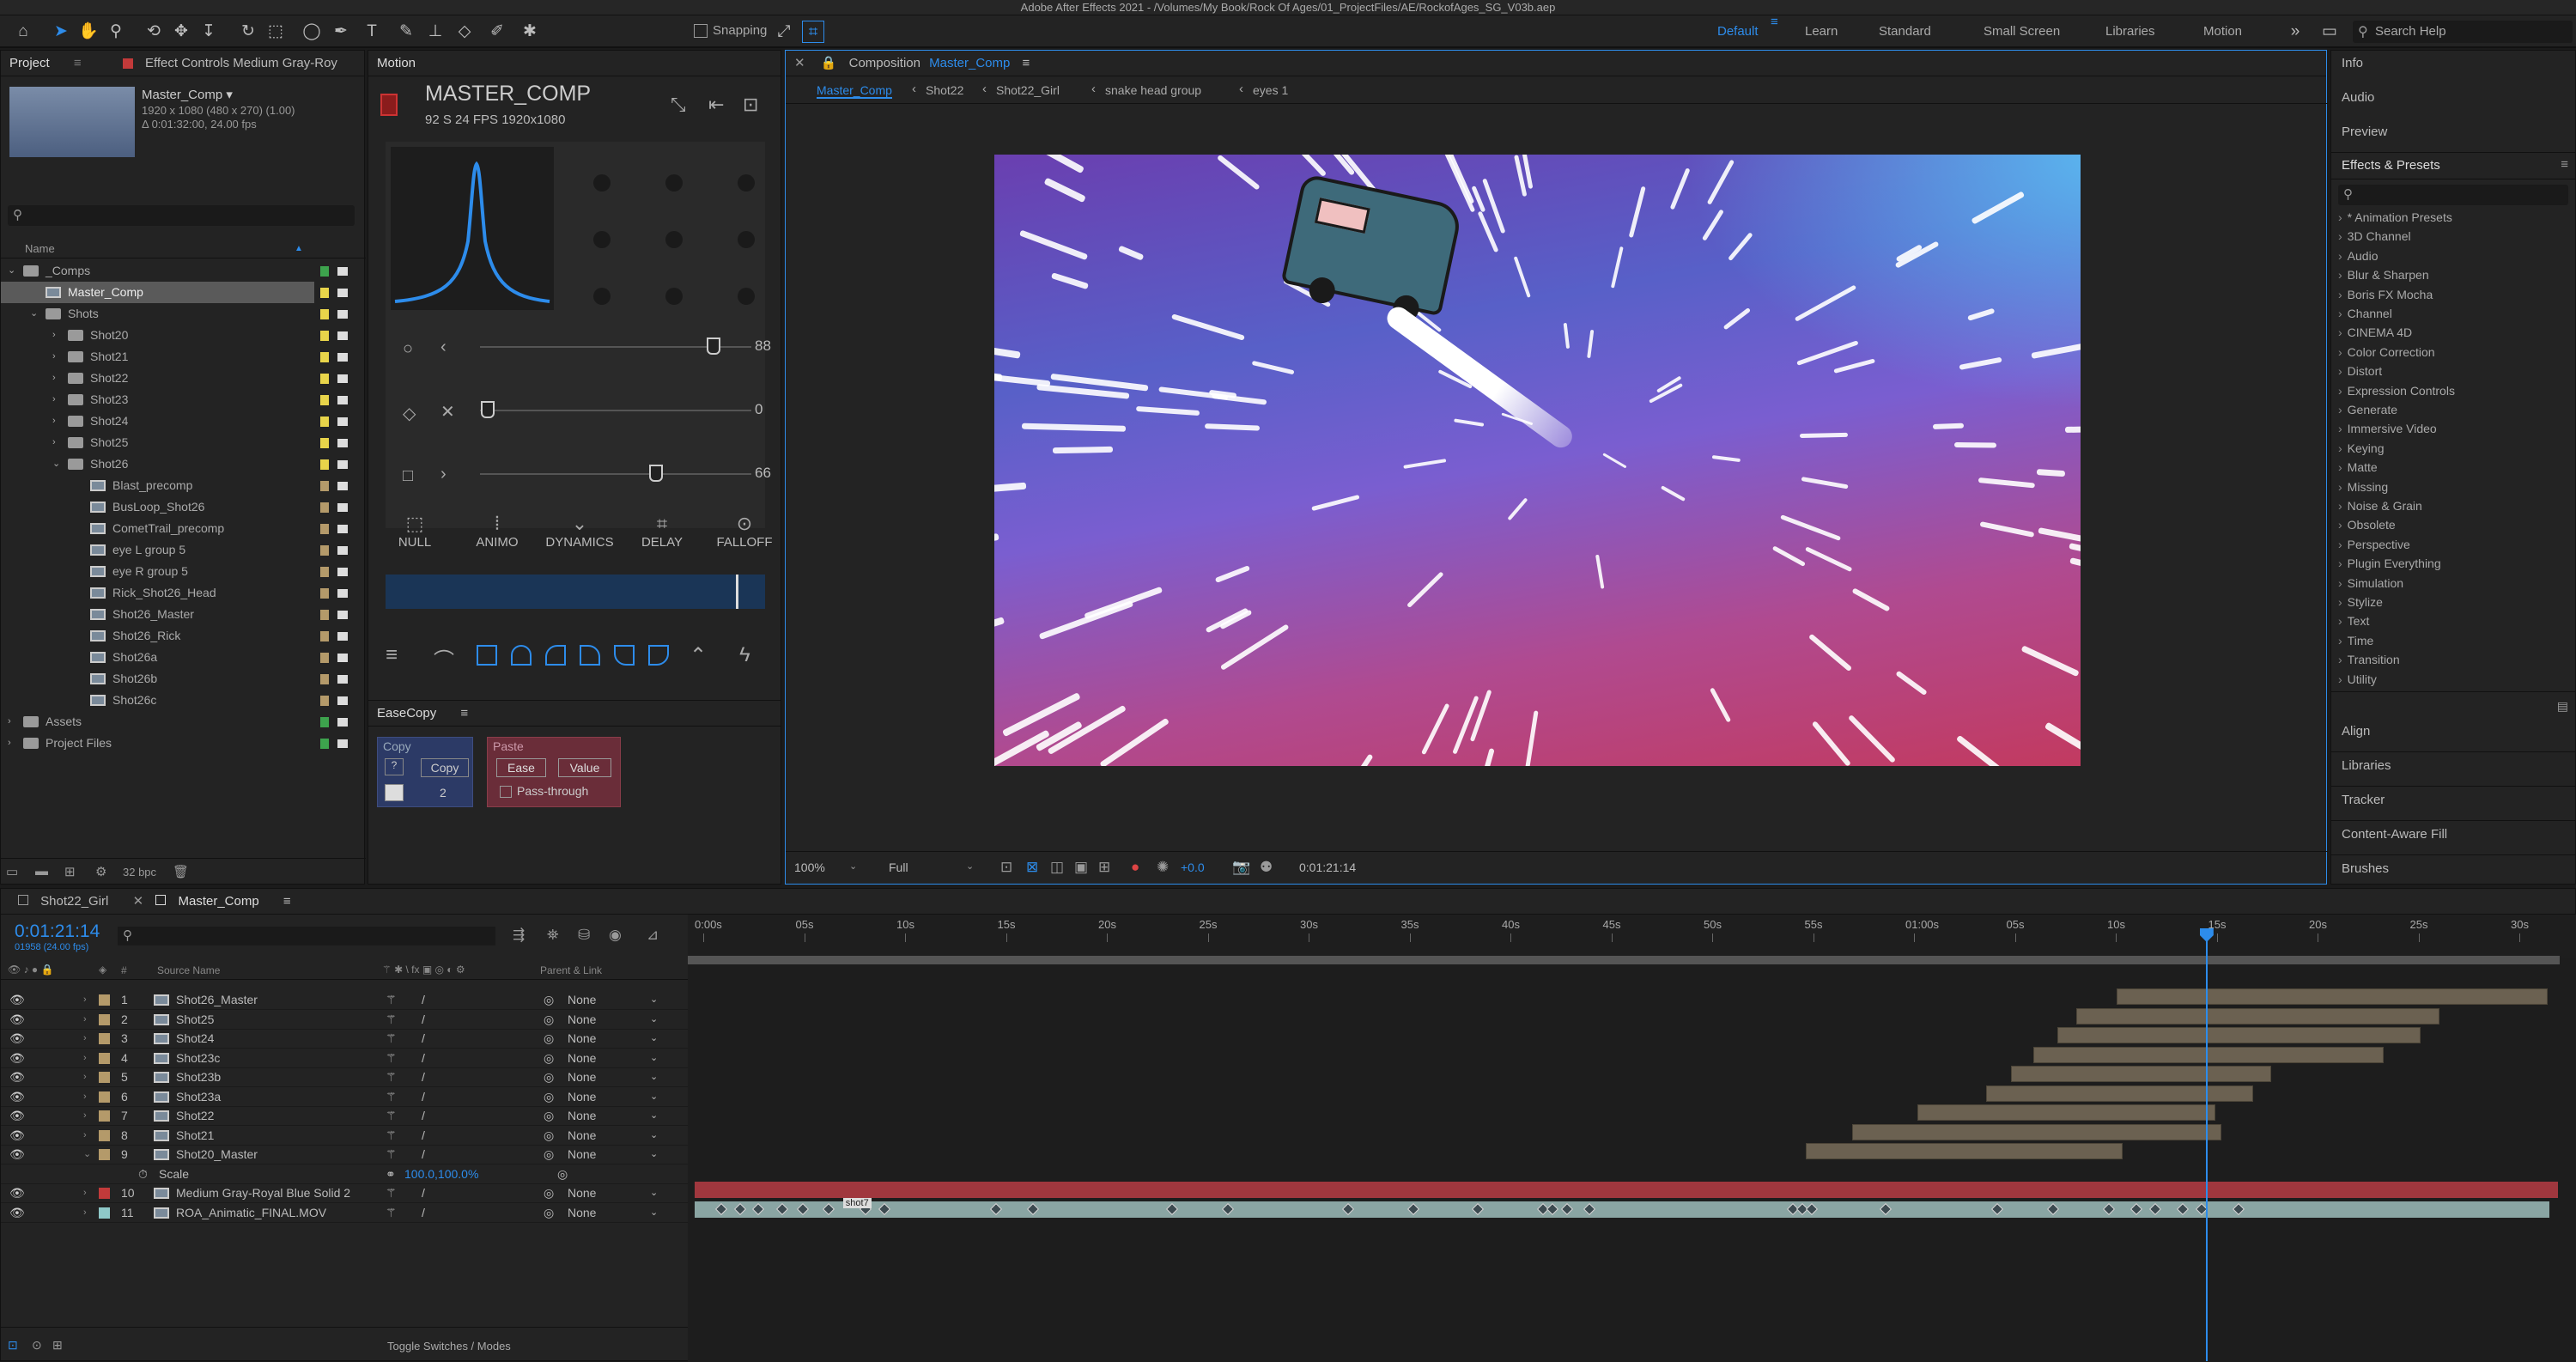 This screenshot has width=2576, height=1362. What do you see at coordinates (585, 767) in the screenshot?
I see `value-paste-button: Value` at bounding box center [585, 767].